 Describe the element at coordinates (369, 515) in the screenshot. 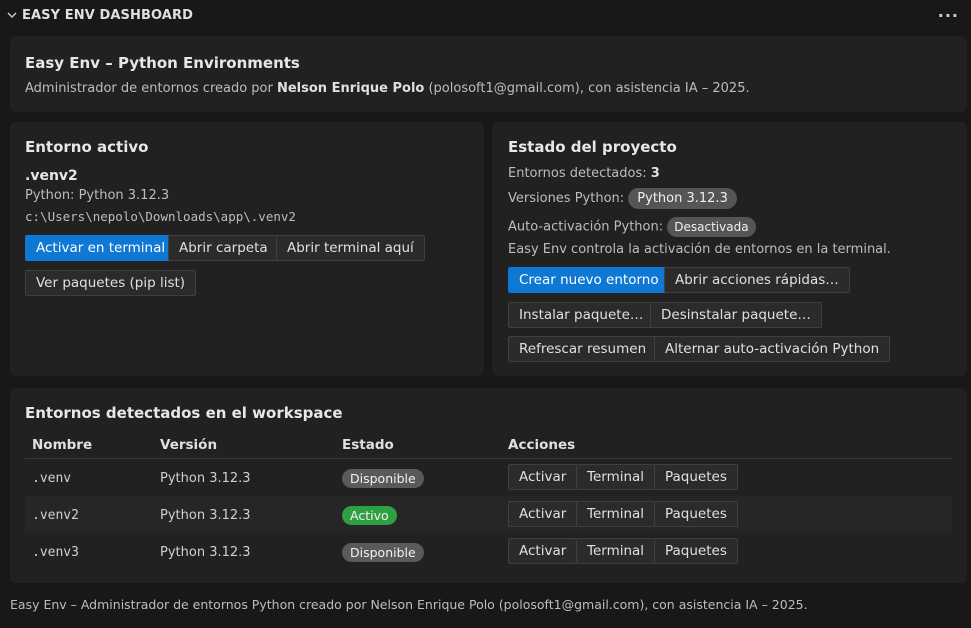

I see `status-badge: Activo` at that location.